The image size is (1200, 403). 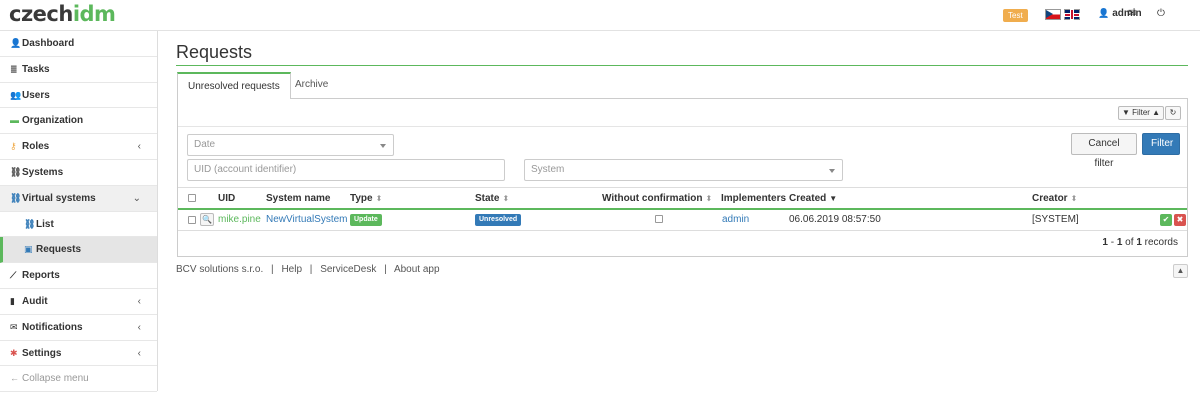 What do you see at coordinates (245, 169) in the screenshot?
I see `uid-filter-placeholder: UID (account identifier)` at bounding box center [245, 169].